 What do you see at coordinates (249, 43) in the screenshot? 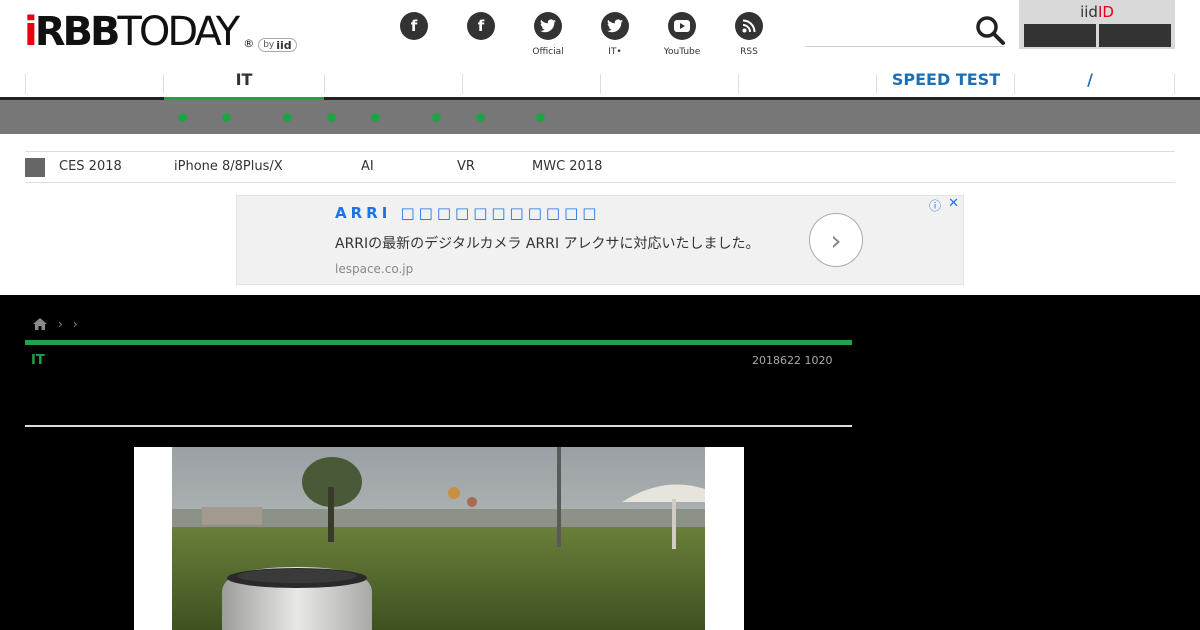
I see `logo-registered-mark: ®` at bounding box center [249, 43].